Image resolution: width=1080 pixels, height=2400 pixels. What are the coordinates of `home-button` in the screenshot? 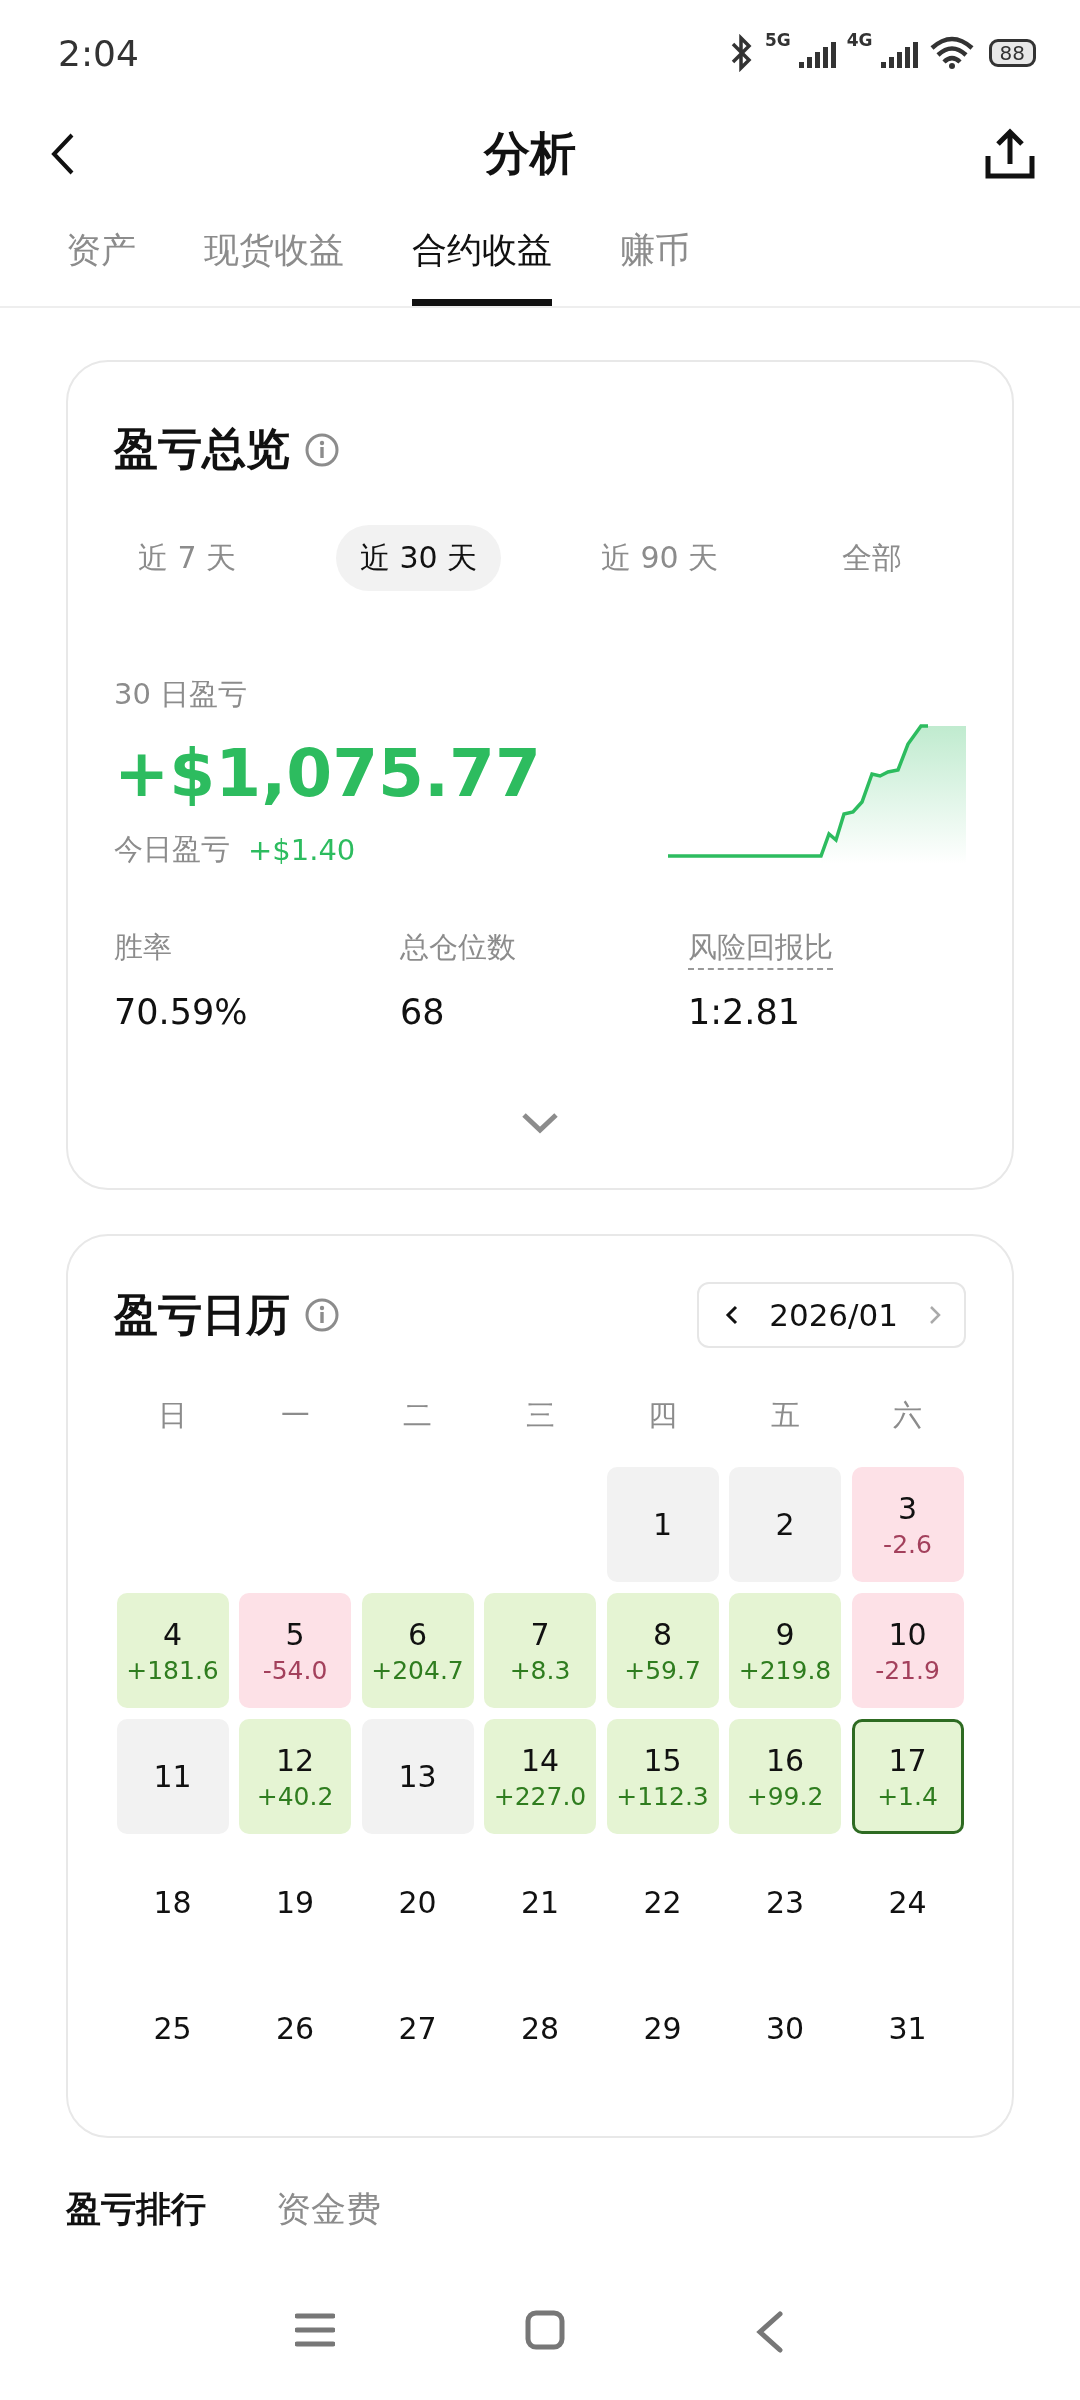 It's located at (545, 2330).